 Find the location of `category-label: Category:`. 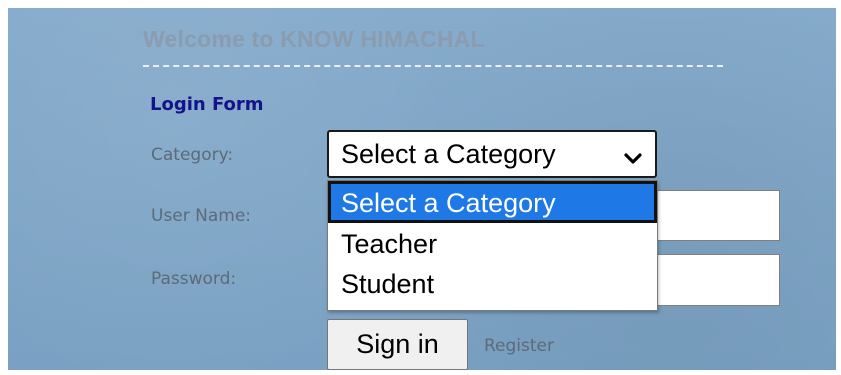

category-label: Category: is located at coordinates (192, 155).